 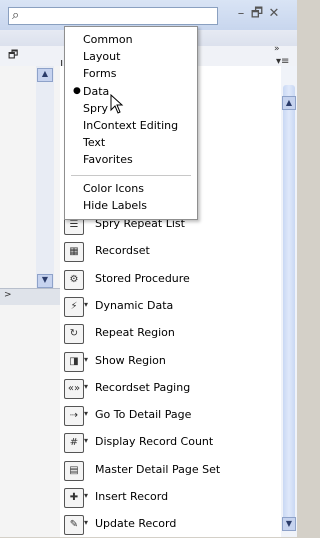 What do you see at coordinates (117, 104) in the screenshot?
I see `mouse-cursor-icon` at bounding box center [117, 104].